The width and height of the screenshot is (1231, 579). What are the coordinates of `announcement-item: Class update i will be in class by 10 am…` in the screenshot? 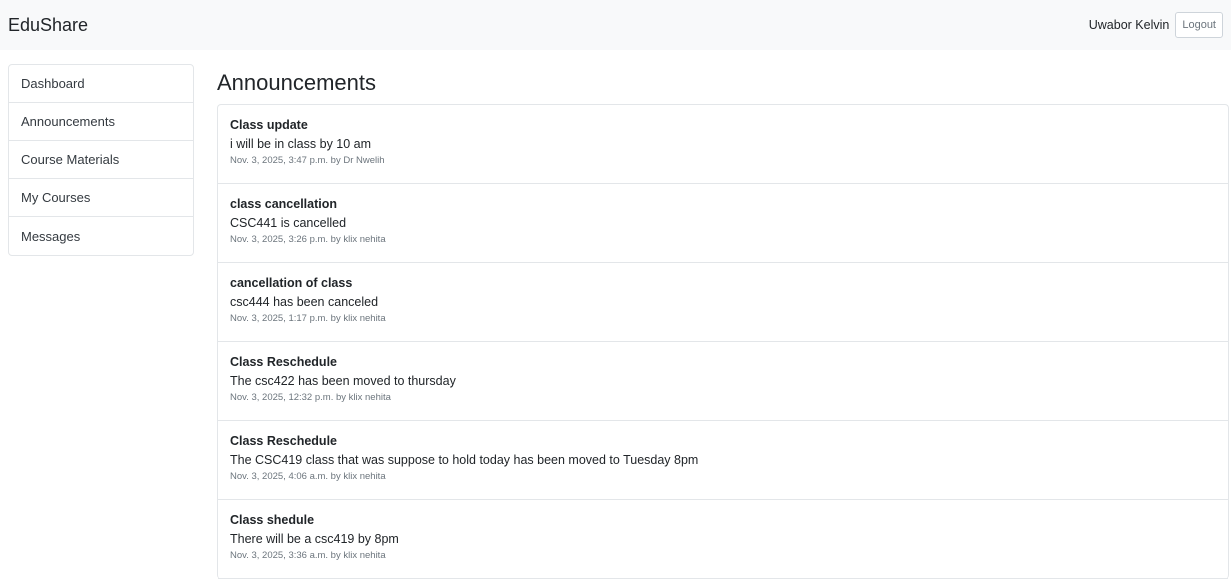 It's located at (723, 144).